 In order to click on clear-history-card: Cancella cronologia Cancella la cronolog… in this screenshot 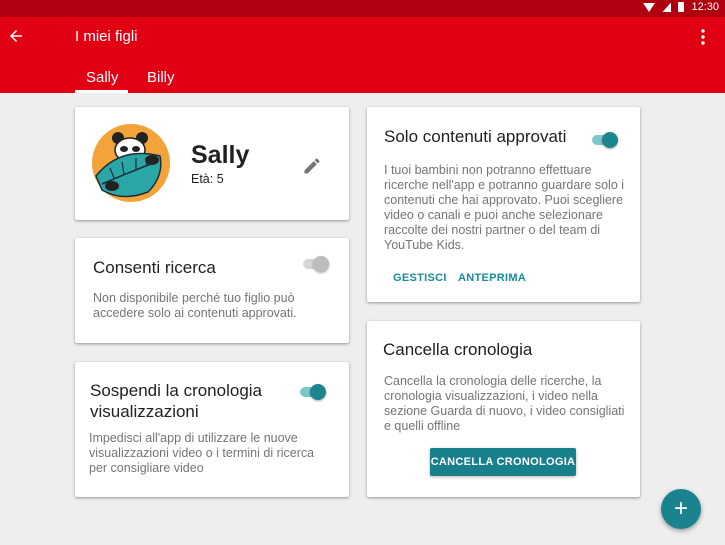, I will do `click(503, 409)`.